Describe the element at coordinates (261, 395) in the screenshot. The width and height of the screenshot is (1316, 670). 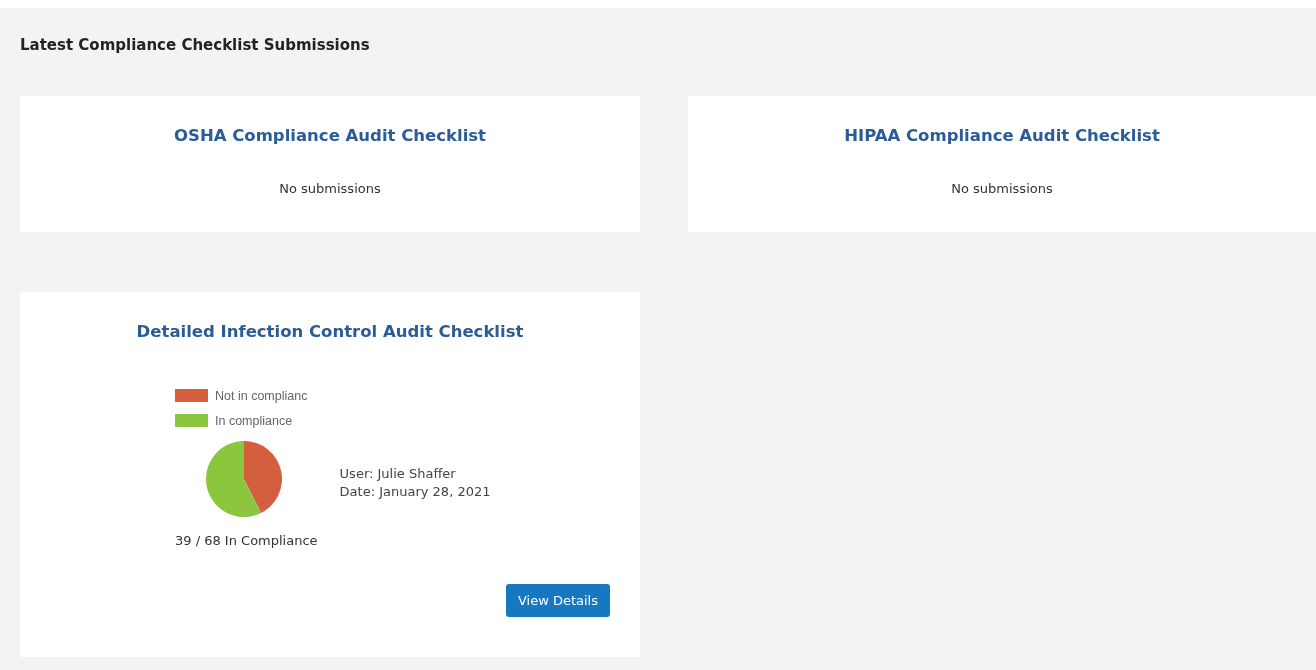
I see `legend-label: Not in complianc` at that location.